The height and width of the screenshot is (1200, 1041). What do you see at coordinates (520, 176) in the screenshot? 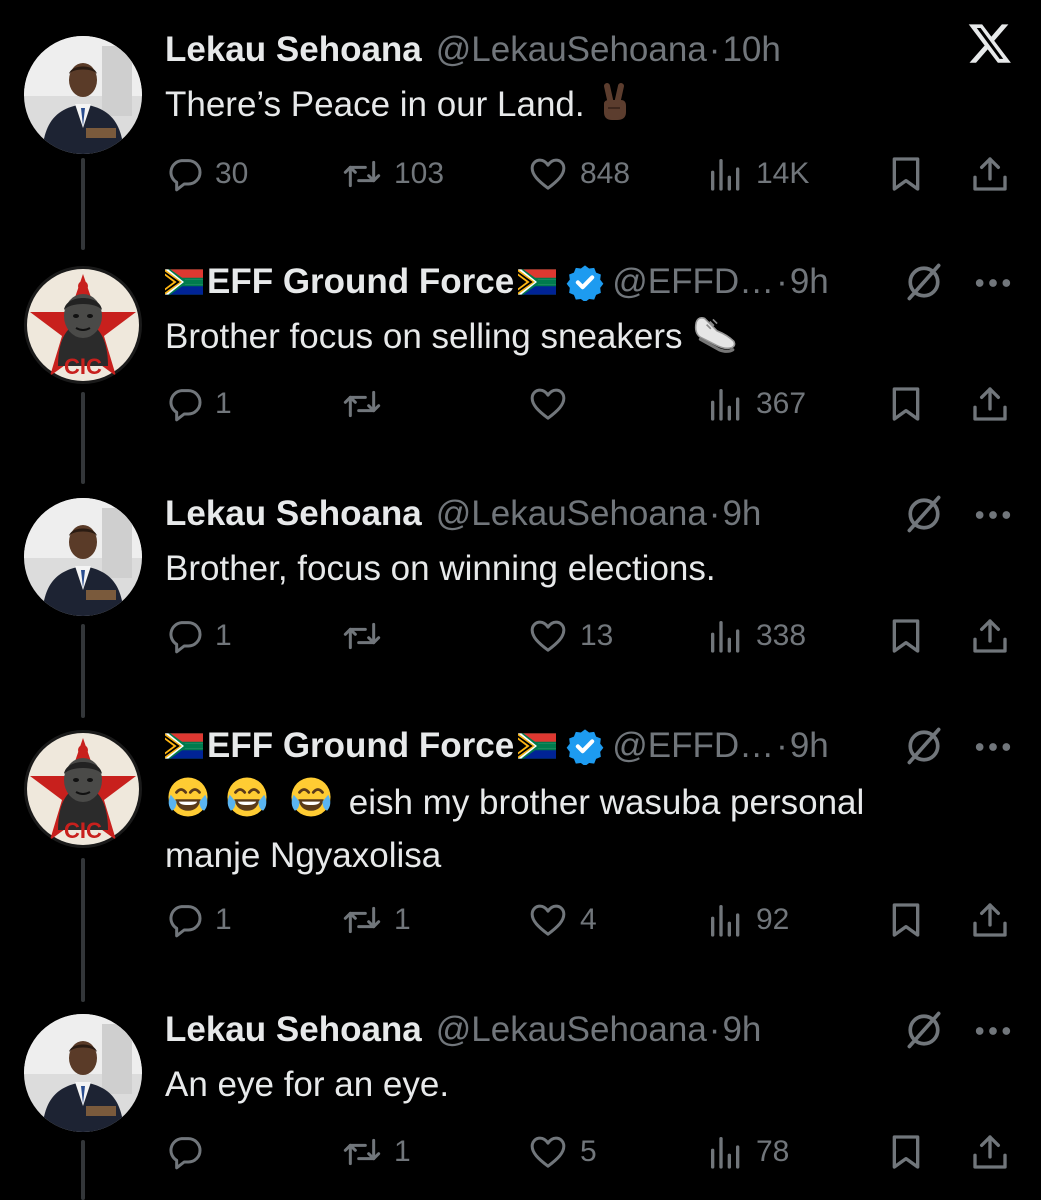
I see `tweet-actions: 30 103 848 14K` at bounding box center [520, 176].